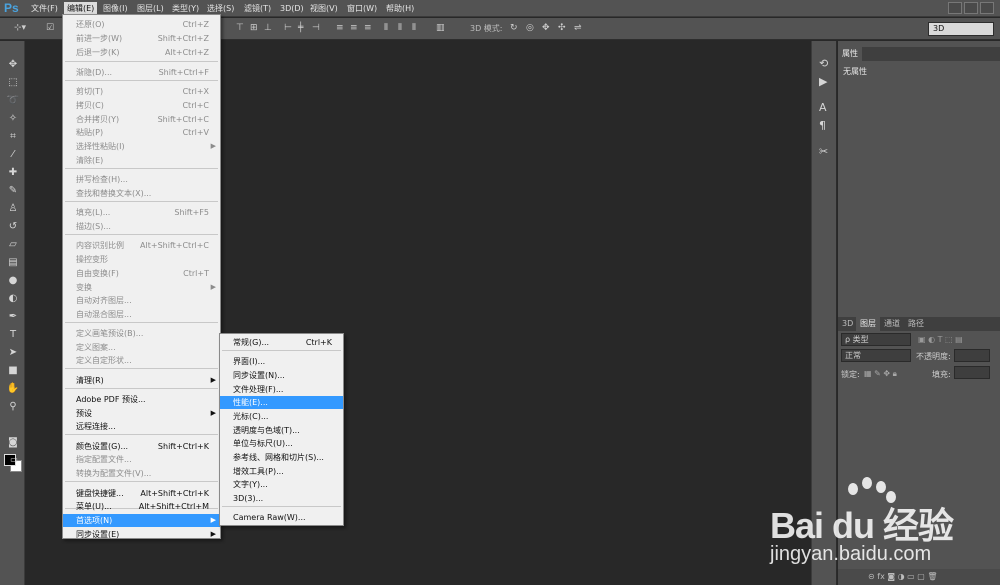  Describe the element at coordinates (268, 28) in the screenshot. I see `align-bottom-icon: ⊥` at that location.